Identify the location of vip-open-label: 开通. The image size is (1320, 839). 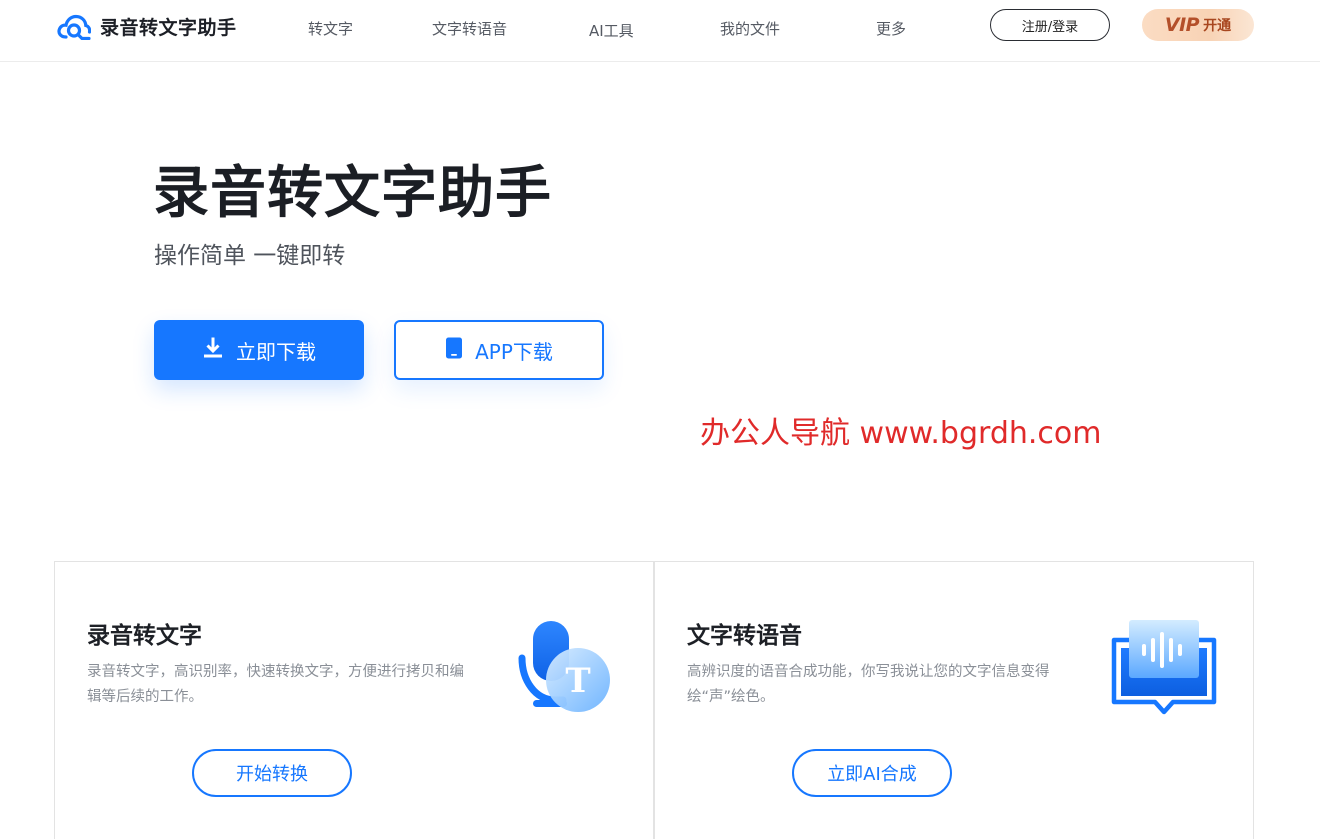
(1217, 26).